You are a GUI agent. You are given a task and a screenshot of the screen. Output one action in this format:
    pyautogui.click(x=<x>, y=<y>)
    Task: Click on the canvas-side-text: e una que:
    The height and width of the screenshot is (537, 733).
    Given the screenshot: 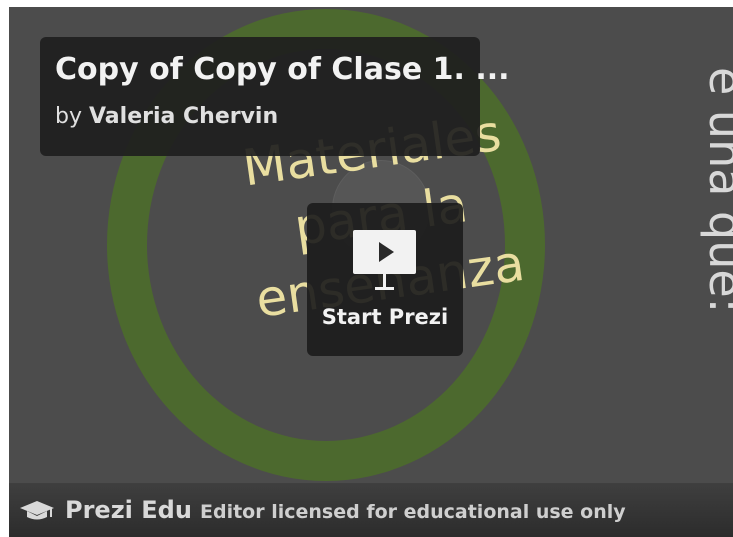 What is the action you would take?
    pyautogui.click(x=716, y=190)
    